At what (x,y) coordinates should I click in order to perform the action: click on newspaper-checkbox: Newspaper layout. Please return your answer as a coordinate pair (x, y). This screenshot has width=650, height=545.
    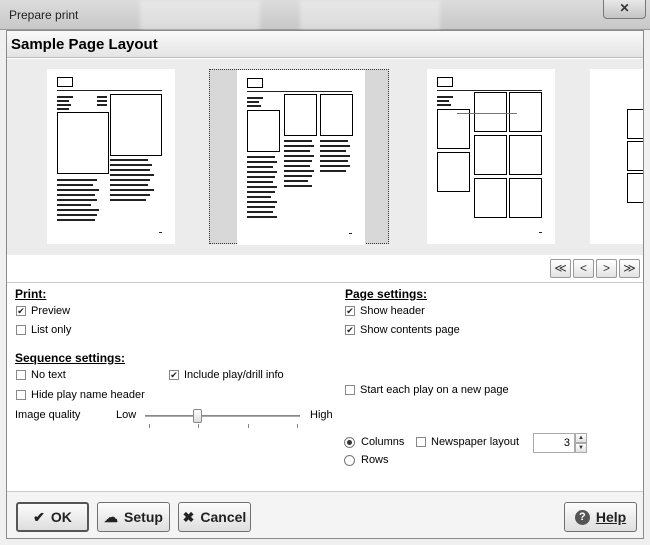
    Looking at the image, I should click on (467, 442).